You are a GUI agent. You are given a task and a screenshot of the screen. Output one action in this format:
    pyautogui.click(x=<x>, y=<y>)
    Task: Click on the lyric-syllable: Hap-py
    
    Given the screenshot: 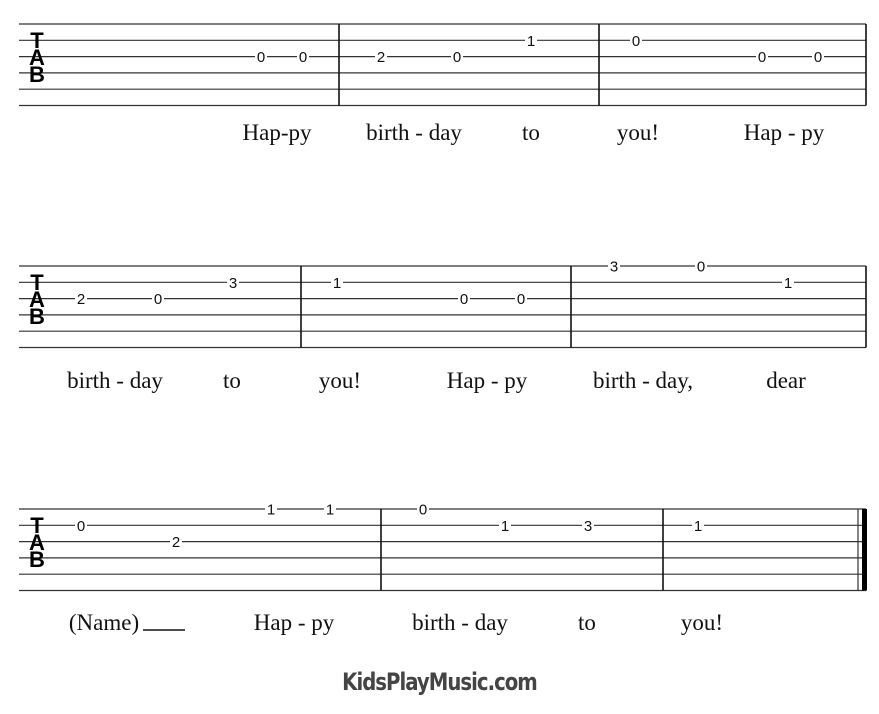 What is the action you would take?
    pyautogui.click(x=277, y=132)
    